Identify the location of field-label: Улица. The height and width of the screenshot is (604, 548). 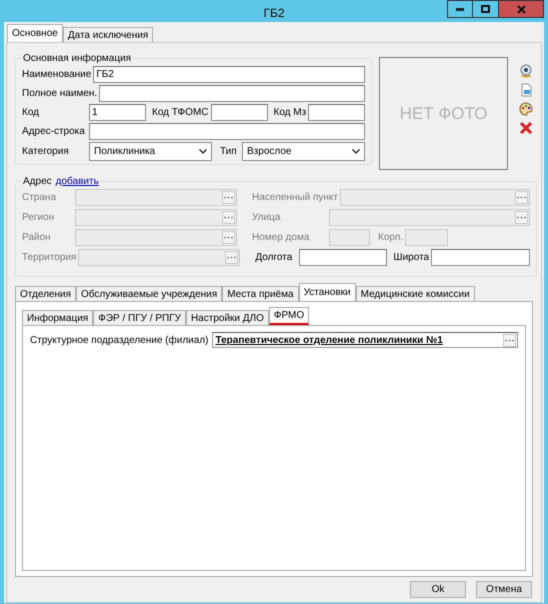
(267, 218).